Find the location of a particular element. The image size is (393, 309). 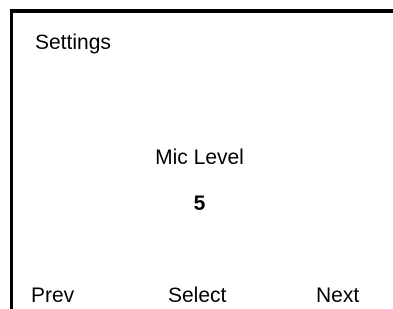

prev-softkey: Prev is located at coordinates (52, 296).